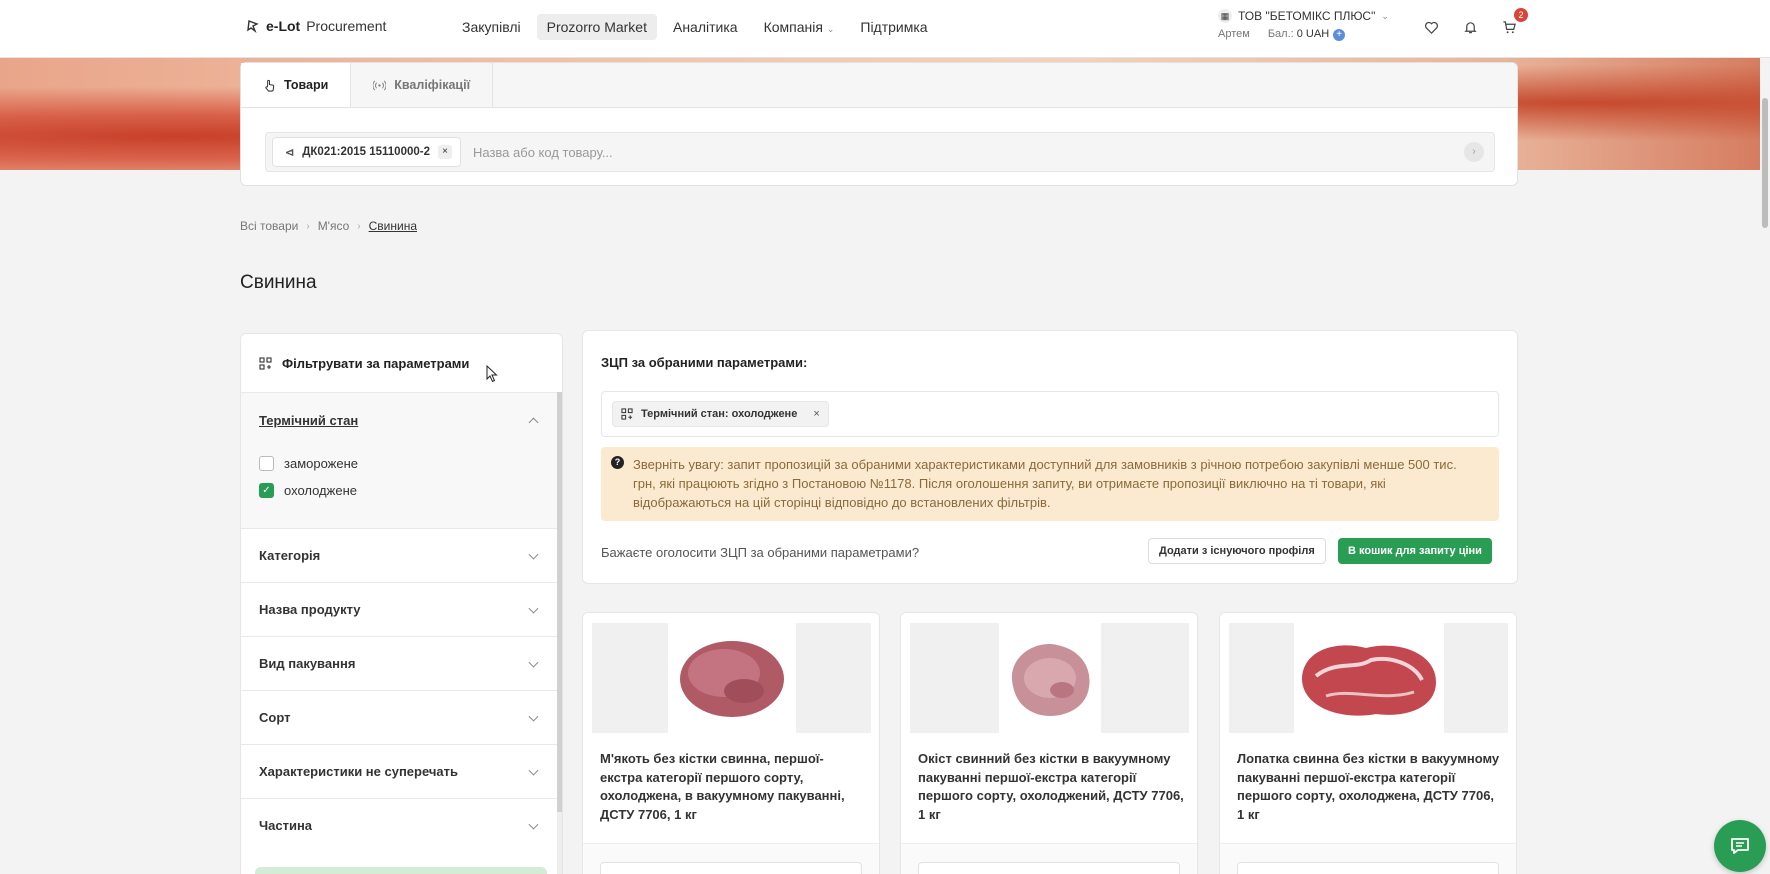 This screenshot has width=1770, height=874. Describe the element at coordinates (1431, 27) in the screenshot. I see `favorites-button` at that location.